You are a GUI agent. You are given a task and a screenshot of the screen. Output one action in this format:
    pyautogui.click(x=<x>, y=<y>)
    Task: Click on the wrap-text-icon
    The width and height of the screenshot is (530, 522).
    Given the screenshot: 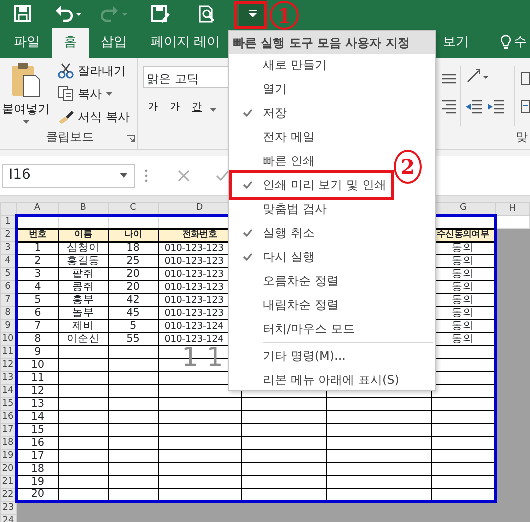 What is the action you would take?
    pyautogui.click(x=525, y=78)
    